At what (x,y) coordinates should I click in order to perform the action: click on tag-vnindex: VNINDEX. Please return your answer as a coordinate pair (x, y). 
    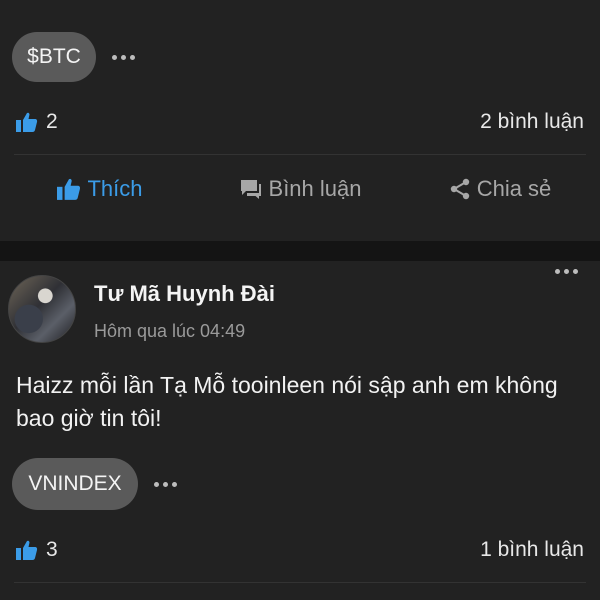
    Looking at the image, I should click on (75, 484).